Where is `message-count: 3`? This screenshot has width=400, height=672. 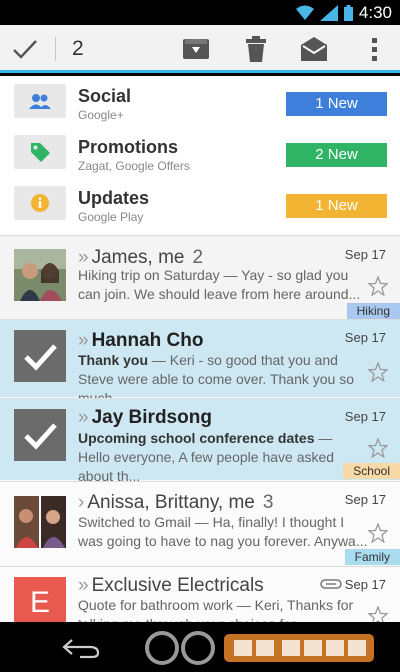
message-count: 3 is located at coordinates (268, 502).